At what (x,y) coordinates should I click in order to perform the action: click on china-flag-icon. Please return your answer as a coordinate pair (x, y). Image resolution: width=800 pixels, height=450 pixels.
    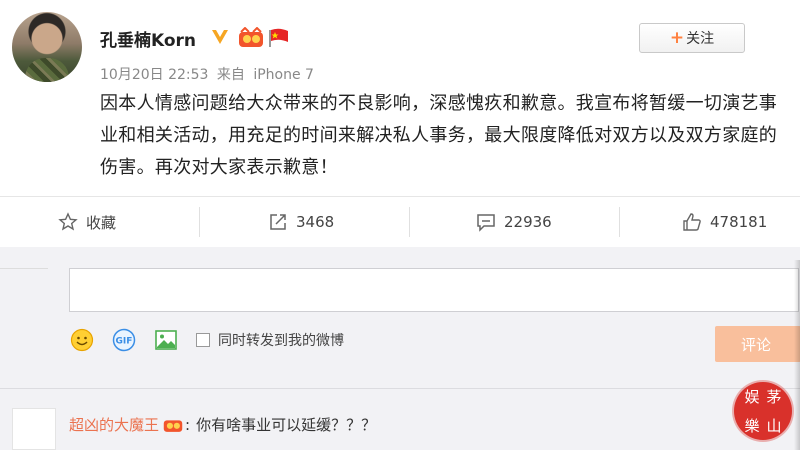
    Looking at the image, I should click on (278, 37).